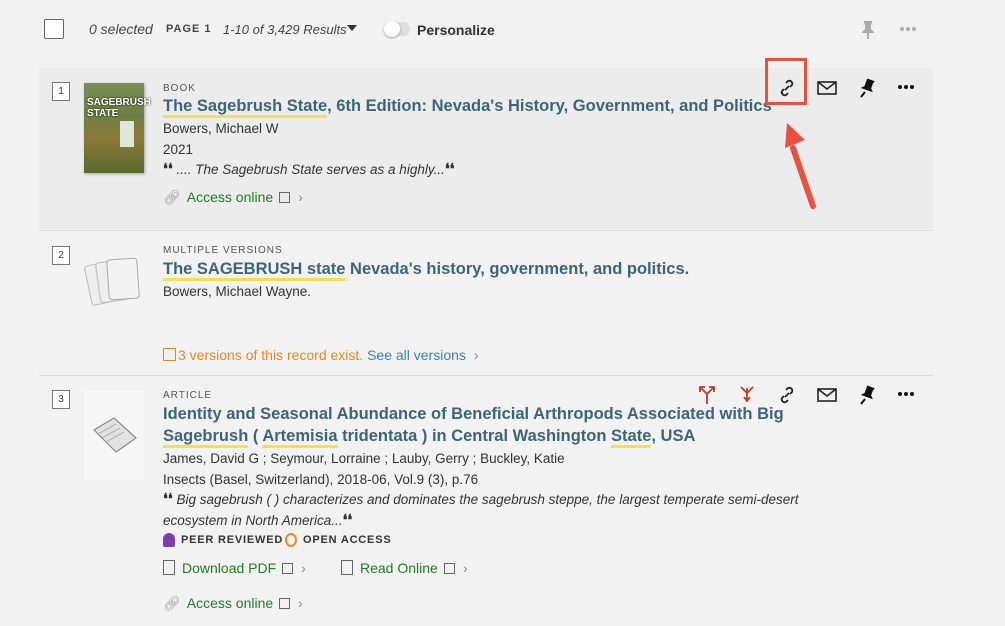 Image resolution: width=1005 pixels, height=626 pixels. Describe the element at coordinates (61, 255) in the screenshot. I see `result-number: 2` at that location.